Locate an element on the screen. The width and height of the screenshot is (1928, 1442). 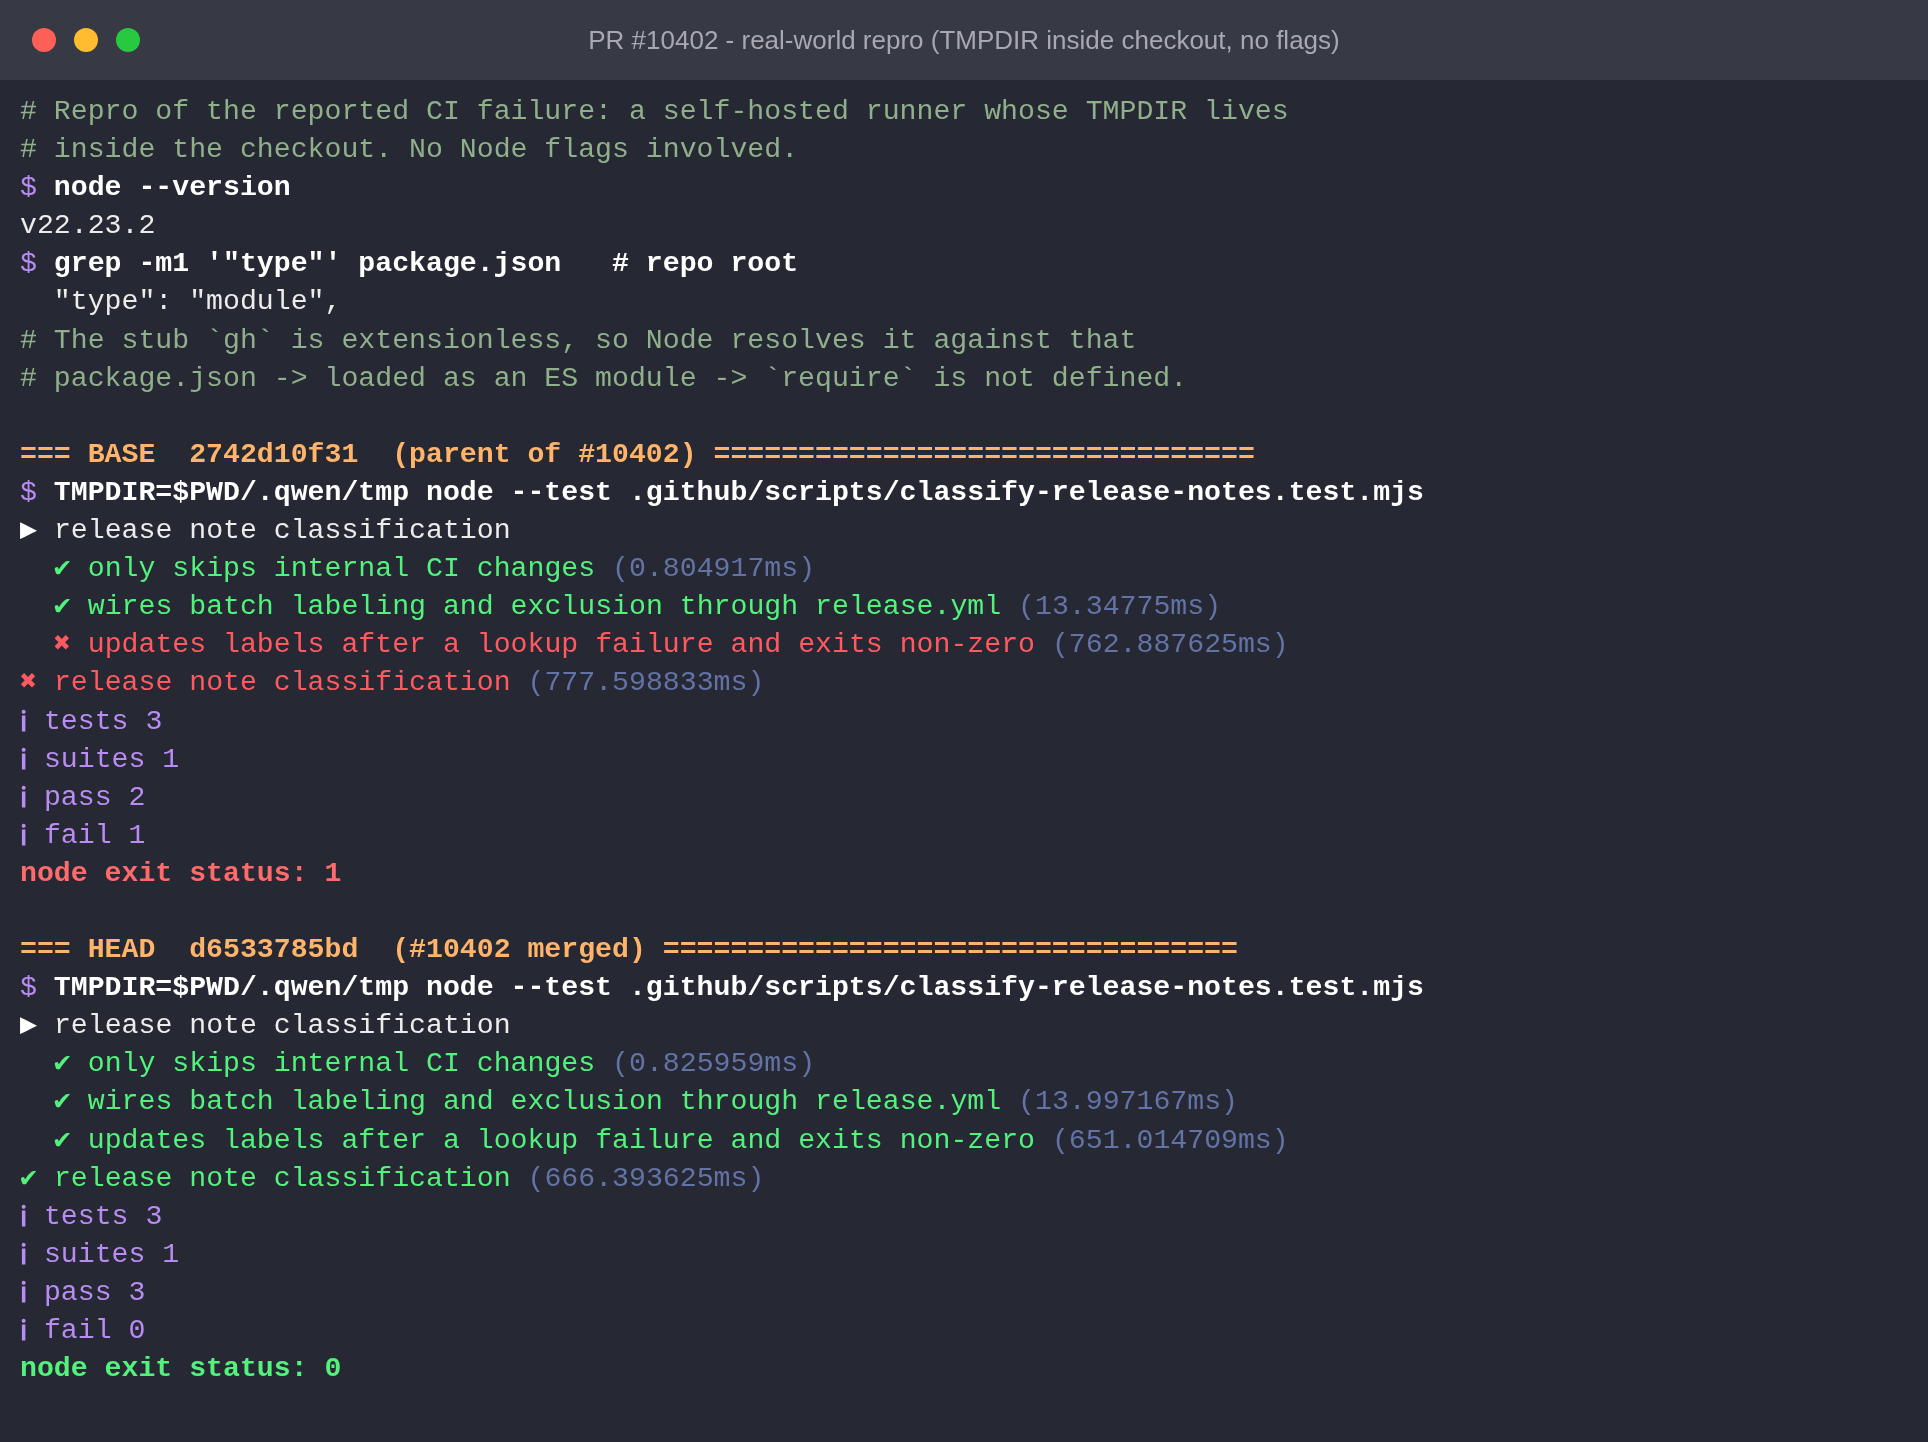
comment-text: # The stub `gh` is extensionless, so Node resolves it against that is located at coordinates (578, 340).